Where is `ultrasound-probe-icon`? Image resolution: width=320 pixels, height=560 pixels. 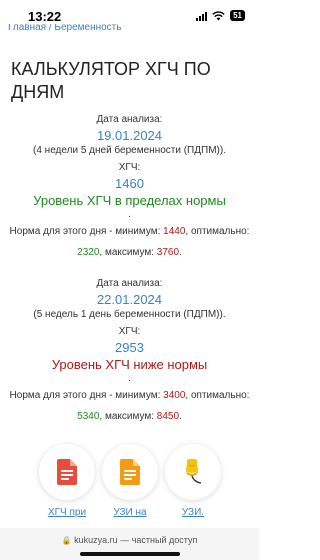 ultrasound-probe-icon is located at coordinates (194, 471).